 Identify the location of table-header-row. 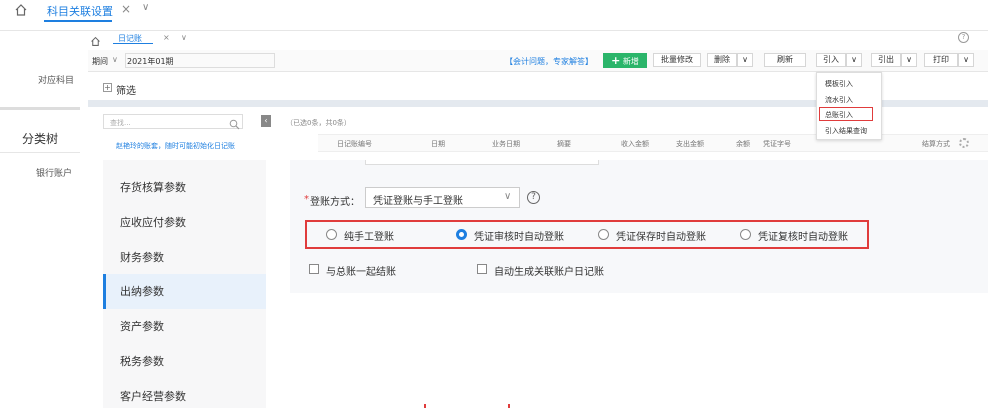
(653, 143).